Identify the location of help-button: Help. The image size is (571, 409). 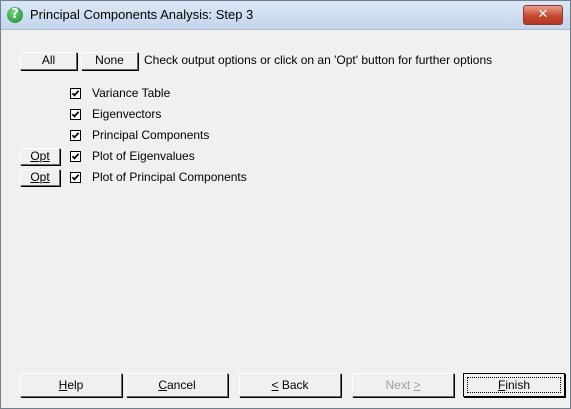
(71, 385).